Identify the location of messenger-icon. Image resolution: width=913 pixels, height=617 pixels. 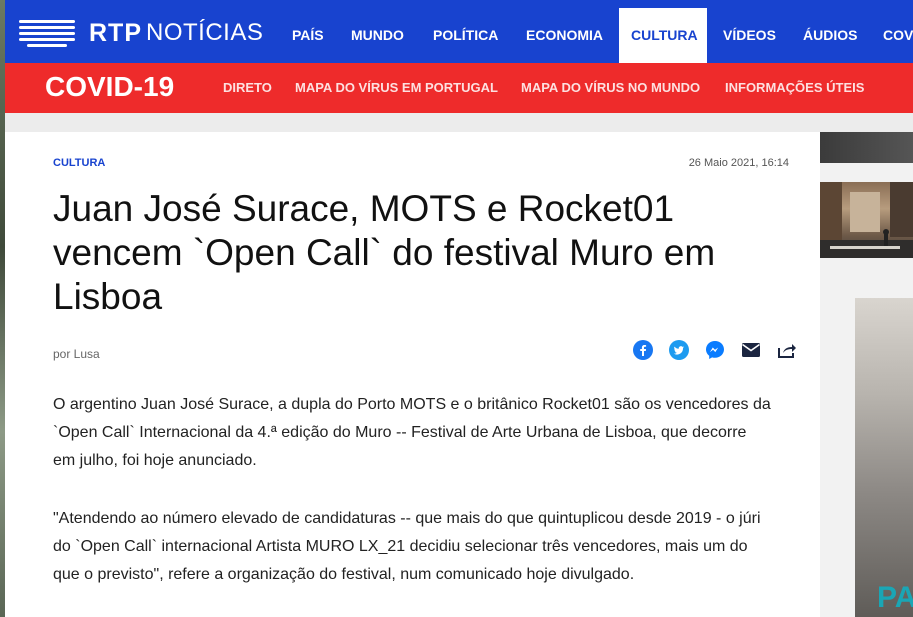
(715, 350).